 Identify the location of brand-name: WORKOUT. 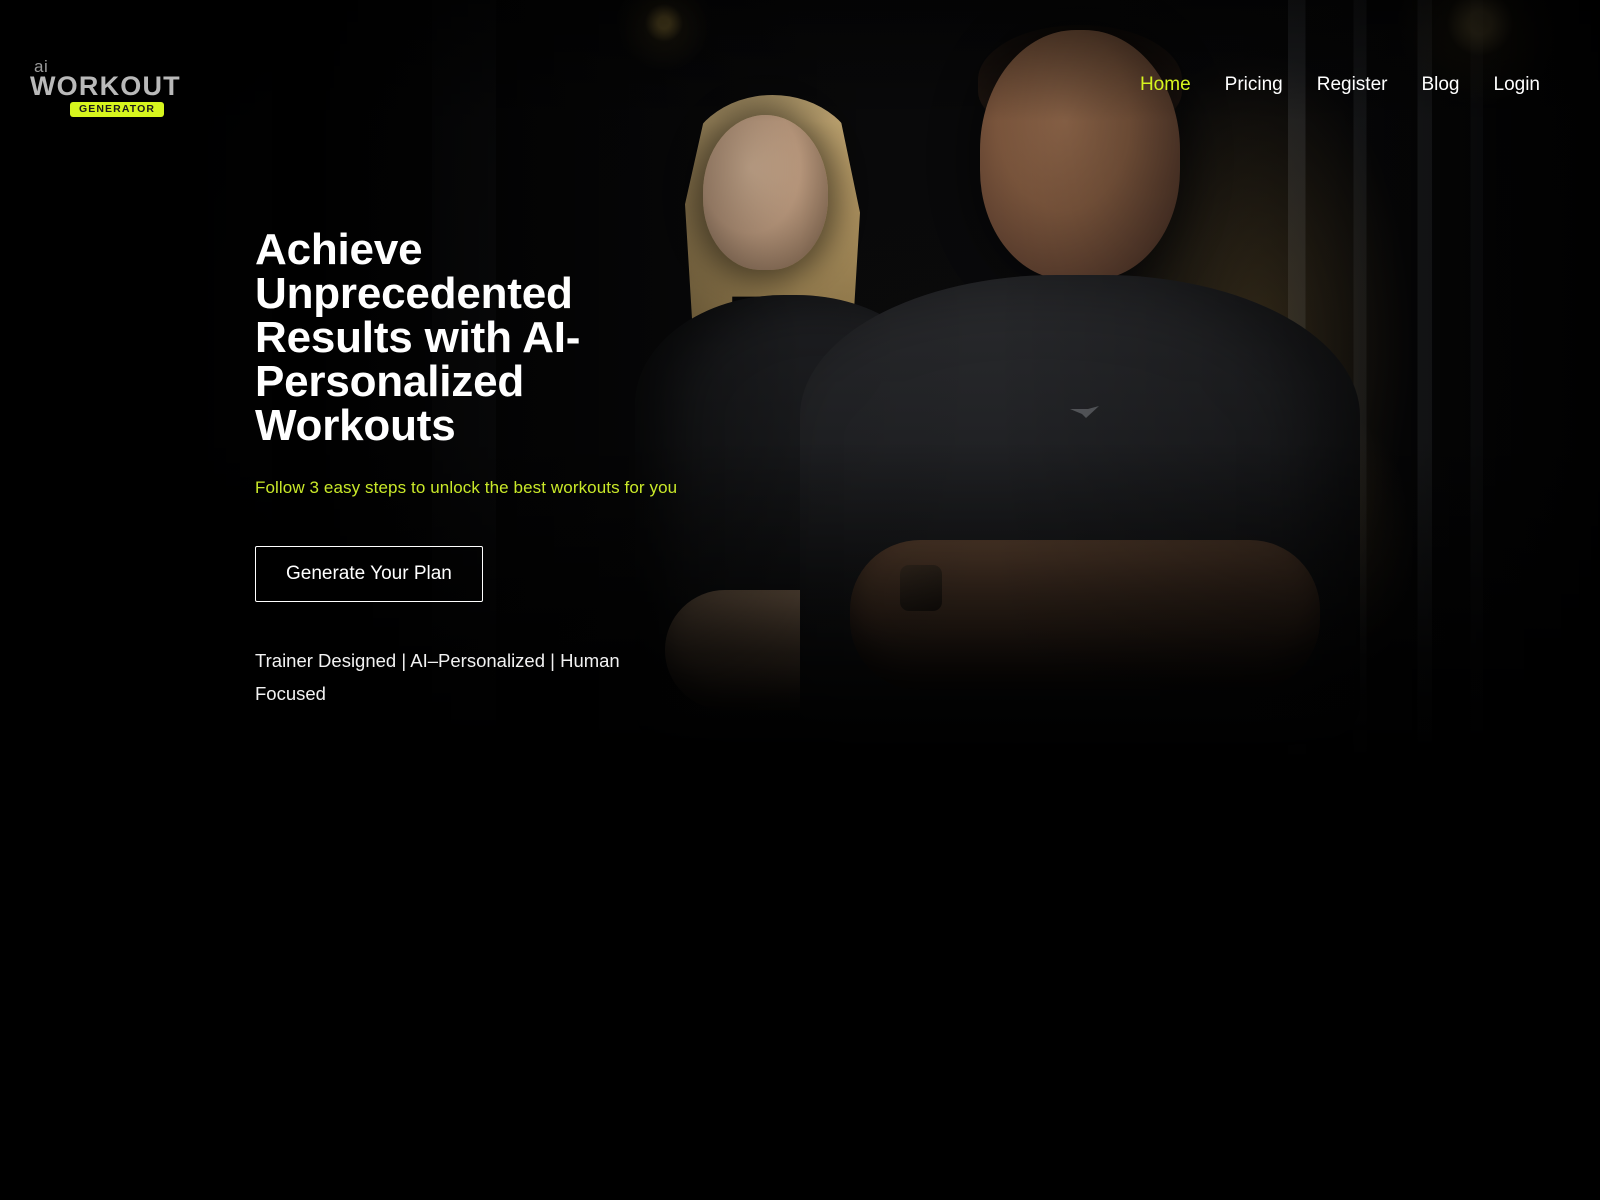
(105, 86).